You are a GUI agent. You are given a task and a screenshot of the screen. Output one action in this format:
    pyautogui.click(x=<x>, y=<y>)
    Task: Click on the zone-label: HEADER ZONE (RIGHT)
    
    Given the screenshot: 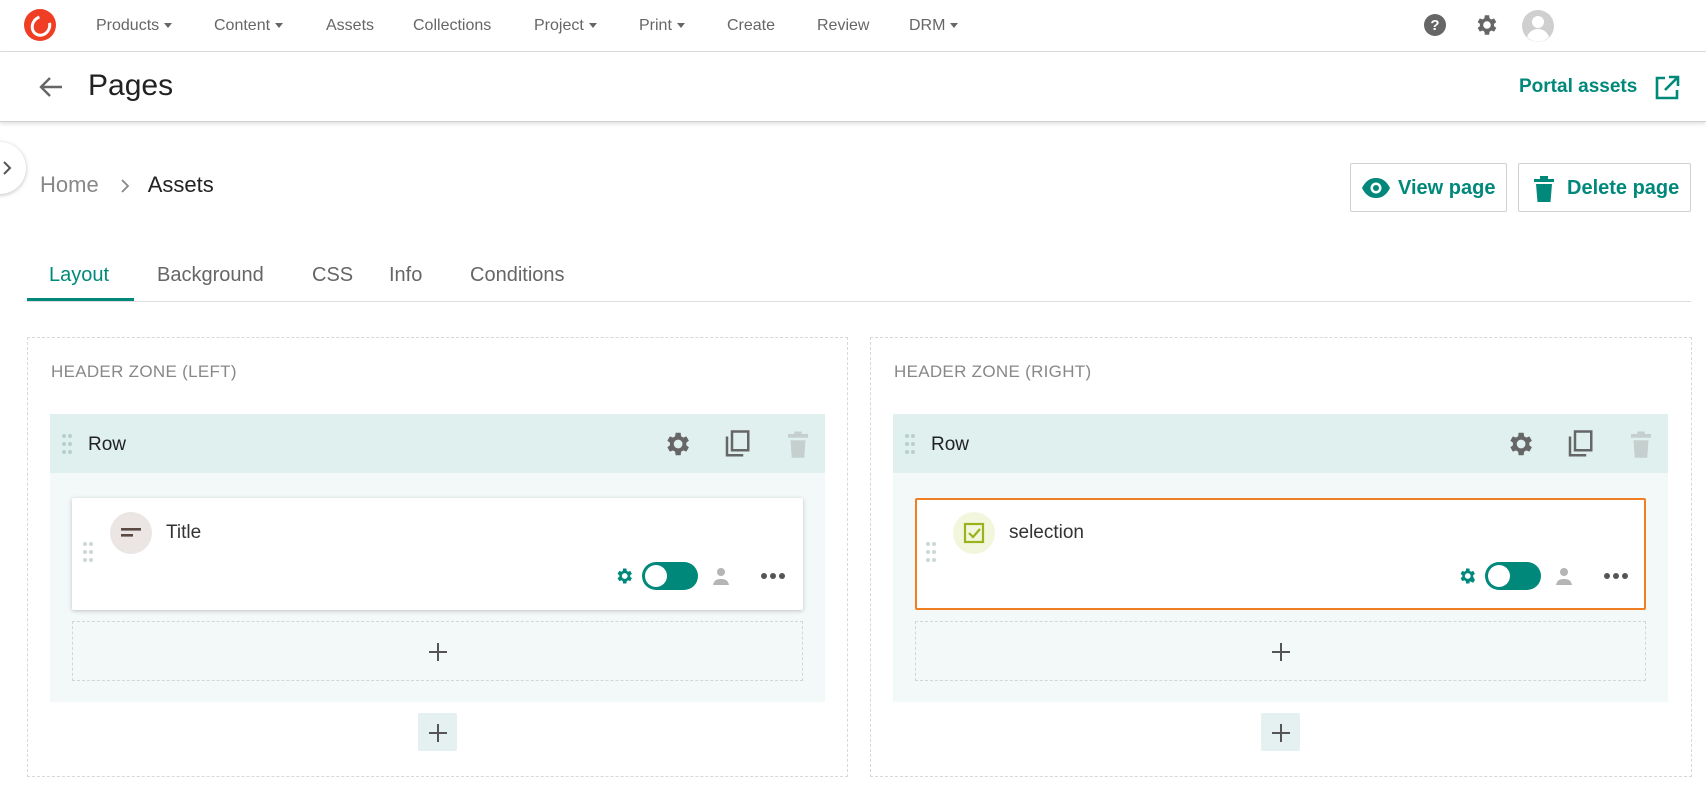 What is the action you would take?
    pyautogui.click(x=993, y=371)
    